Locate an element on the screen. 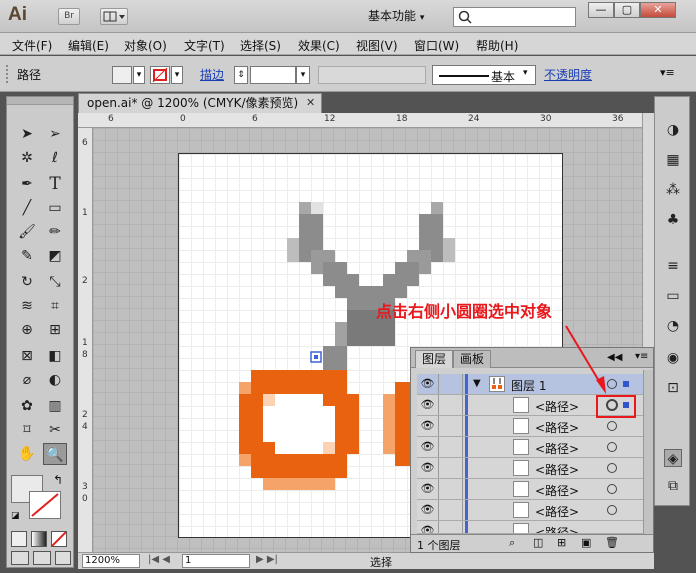 Image resolution: width=696 pixels, height=573 pixels. type-icon: T is located at coordinates (55, 184).